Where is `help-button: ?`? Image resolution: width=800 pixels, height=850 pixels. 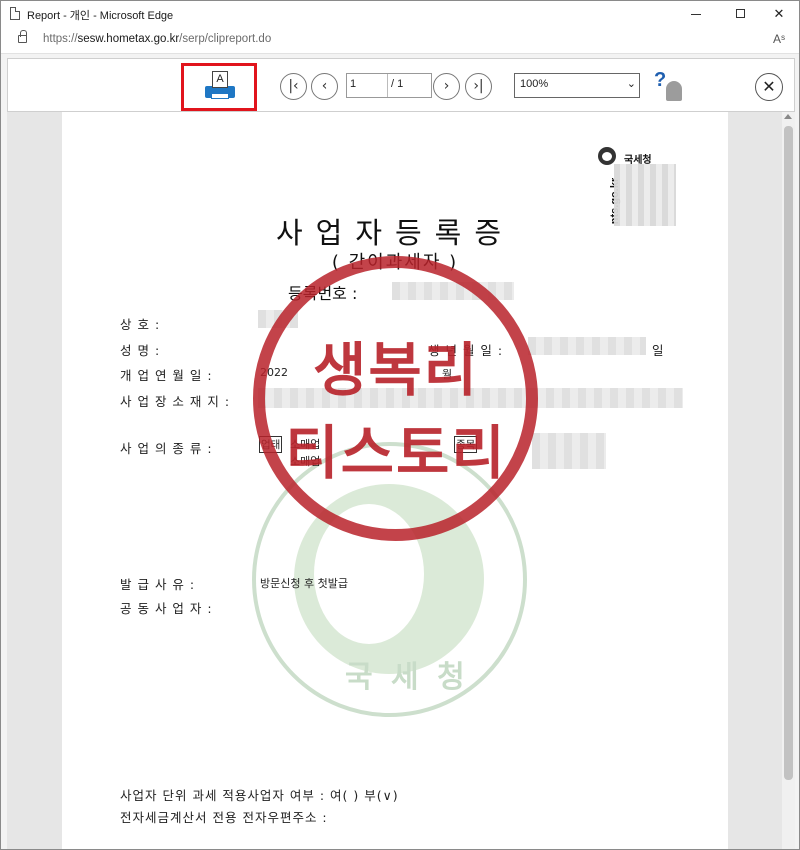 help-button: ? is located at coordinates (669, 86).